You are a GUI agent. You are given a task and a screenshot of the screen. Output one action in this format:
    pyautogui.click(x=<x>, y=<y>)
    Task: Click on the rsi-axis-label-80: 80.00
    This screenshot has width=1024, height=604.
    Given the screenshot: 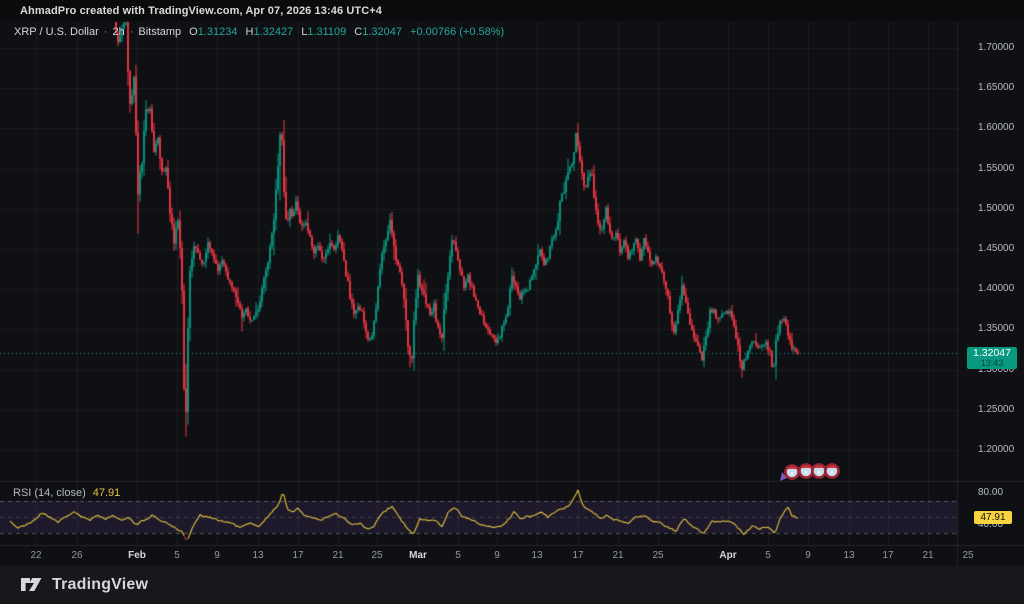 What is the action you would take?
    pyautogui.click(x=991, y=492)
    